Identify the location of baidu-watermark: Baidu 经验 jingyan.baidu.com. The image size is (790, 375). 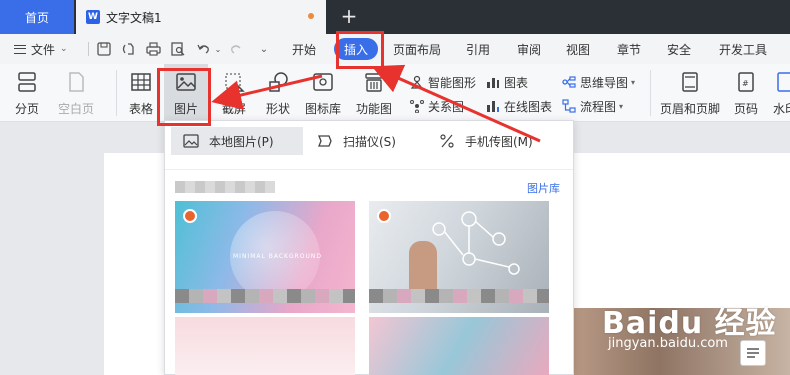
(689, 324).